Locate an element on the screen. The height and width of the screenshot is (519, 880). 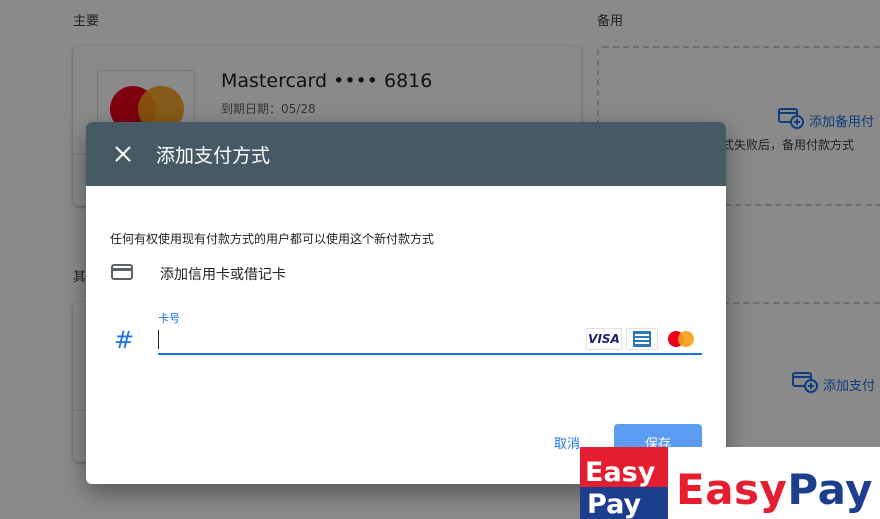
credit-card-icon is located at coordinates (122, 274).